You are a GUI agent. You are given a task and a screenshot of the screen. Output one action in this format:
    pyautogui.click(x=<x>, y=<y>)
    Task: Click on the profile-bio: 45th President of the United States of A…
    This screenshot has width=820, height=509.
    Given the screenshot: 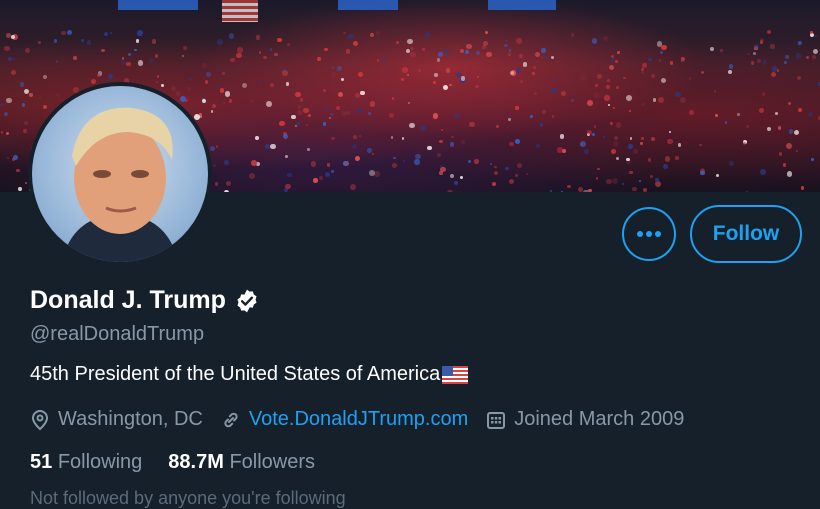 What is the action you would take?
    pyautogui.click(x=249, y=374)
    